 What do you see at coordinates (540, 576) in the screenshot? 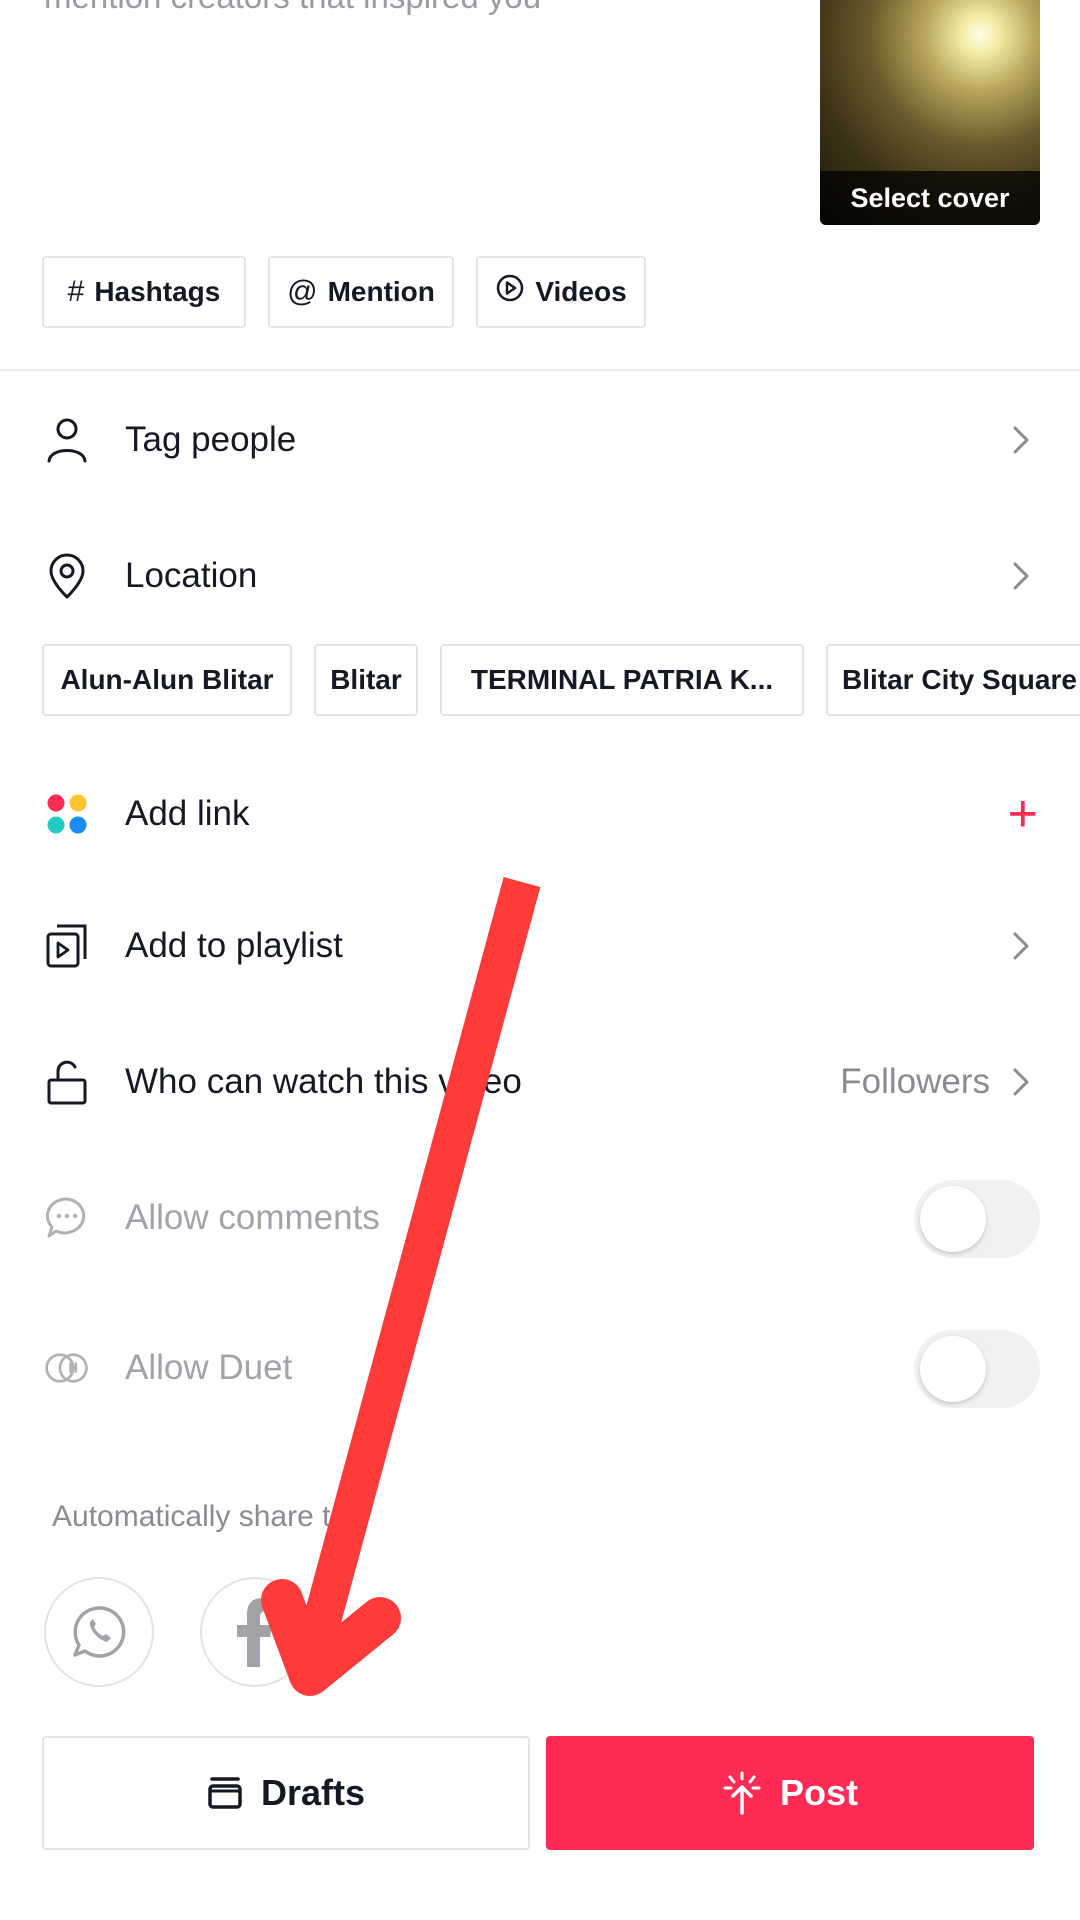
I see `location-row: Location` at bounding box center [540, 576].